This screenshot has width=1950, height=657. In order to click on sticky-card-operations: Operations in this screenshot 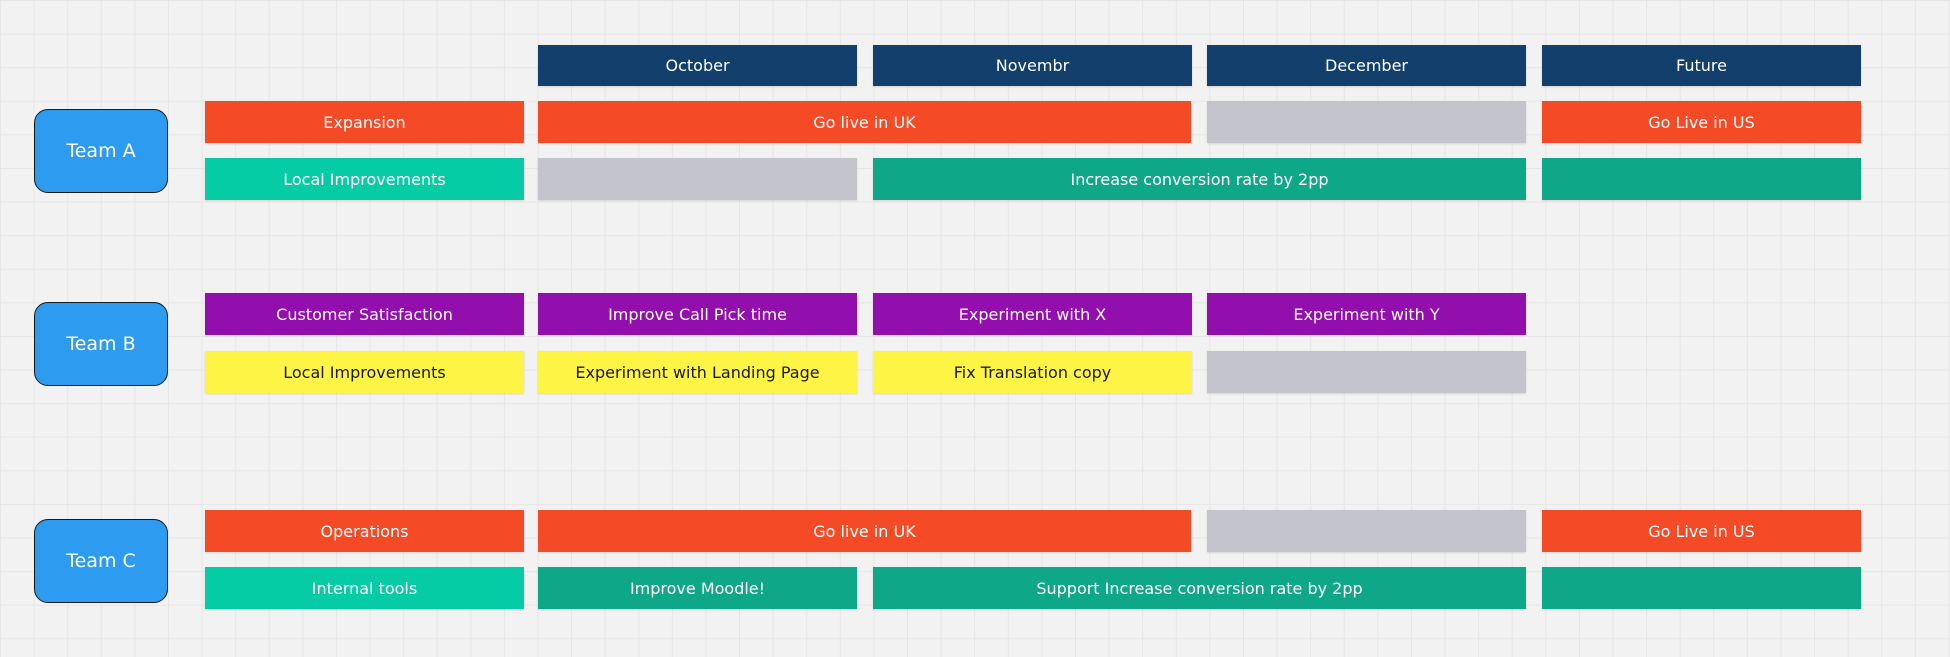, I will do `click(364, 531)`.